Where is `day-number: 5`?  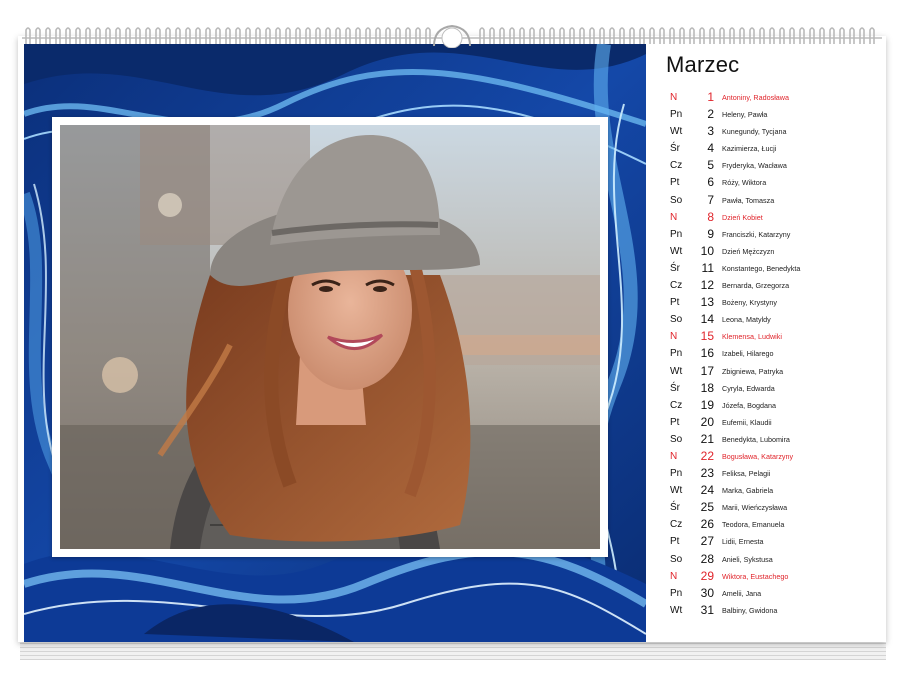
day-number: 5 is located at coordinates (710, 165).